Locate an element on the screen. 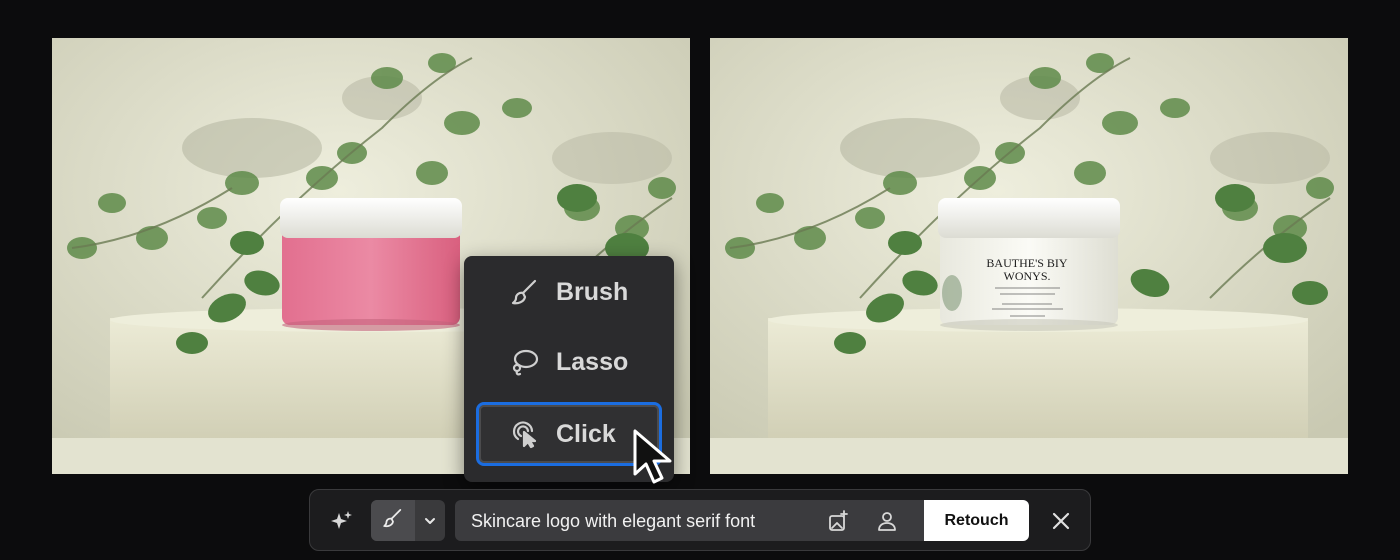  chevron-down-icon is located at coordinates (430, 520).